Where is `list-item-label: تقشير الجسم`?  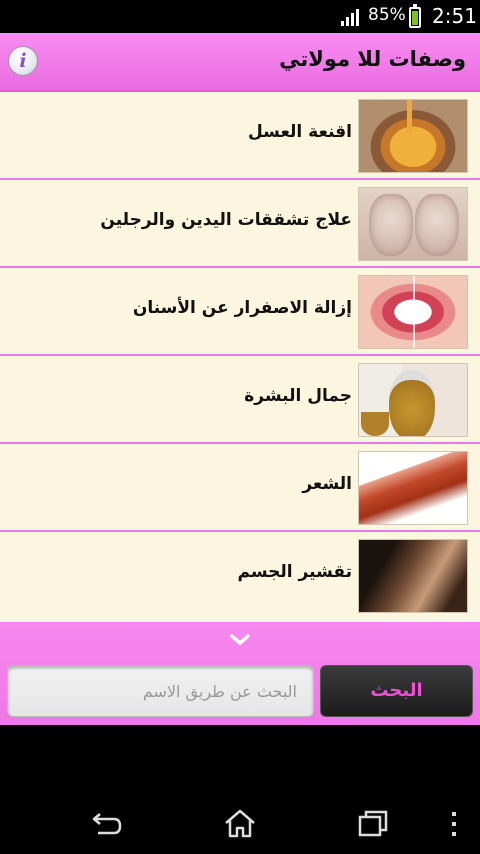 list-item-label: تقشير الجسم is located at coordinates (294, 572).